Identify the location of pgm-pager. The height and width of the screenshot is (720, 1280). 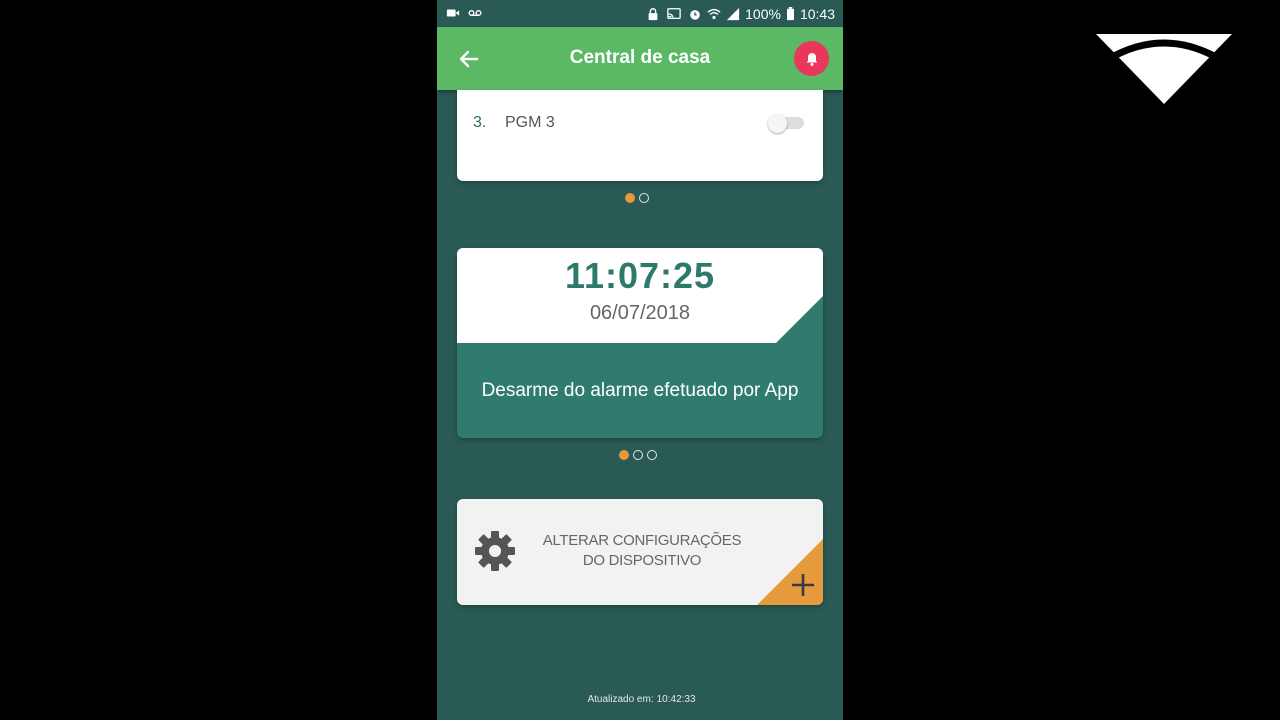
(637, 198).